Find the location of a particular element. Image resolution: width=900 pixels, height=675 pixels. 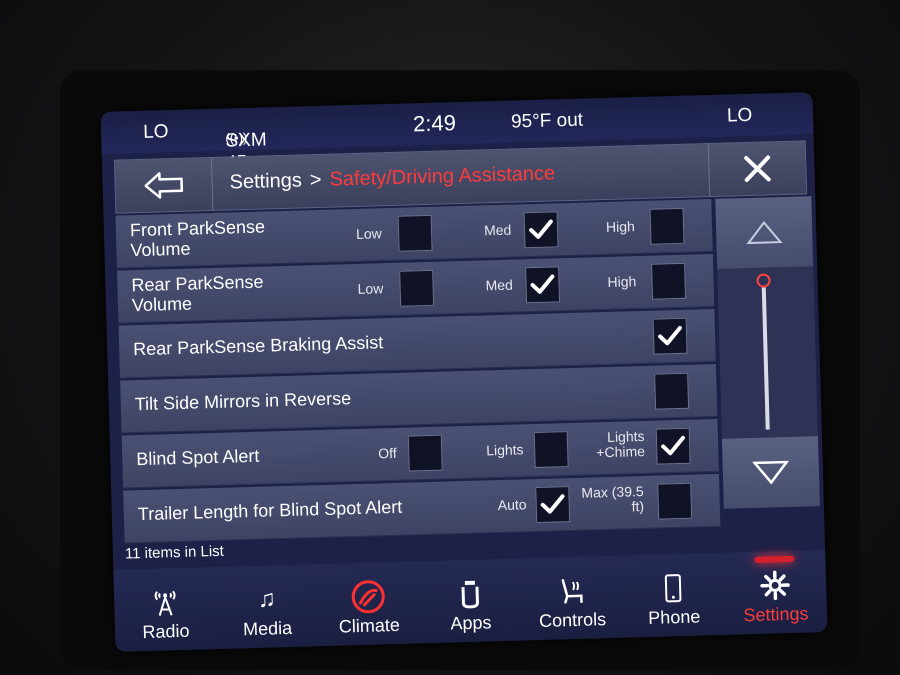

scroll-track is located at coordinates (765, 354).